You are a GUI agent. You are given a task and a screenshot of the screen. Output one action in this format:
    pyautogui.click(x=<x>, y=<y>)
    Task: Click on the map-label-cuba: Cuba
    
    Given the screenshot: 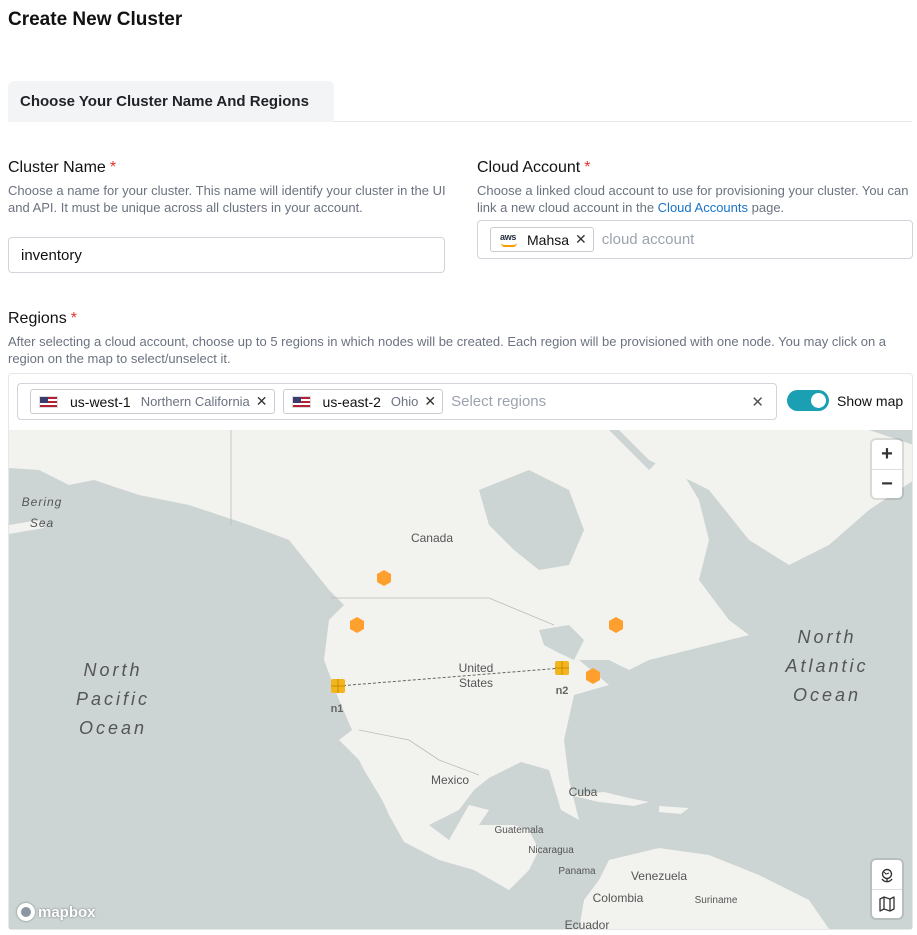 What is the action you would take?
    pyautogui.click(x=583, y=792)
    